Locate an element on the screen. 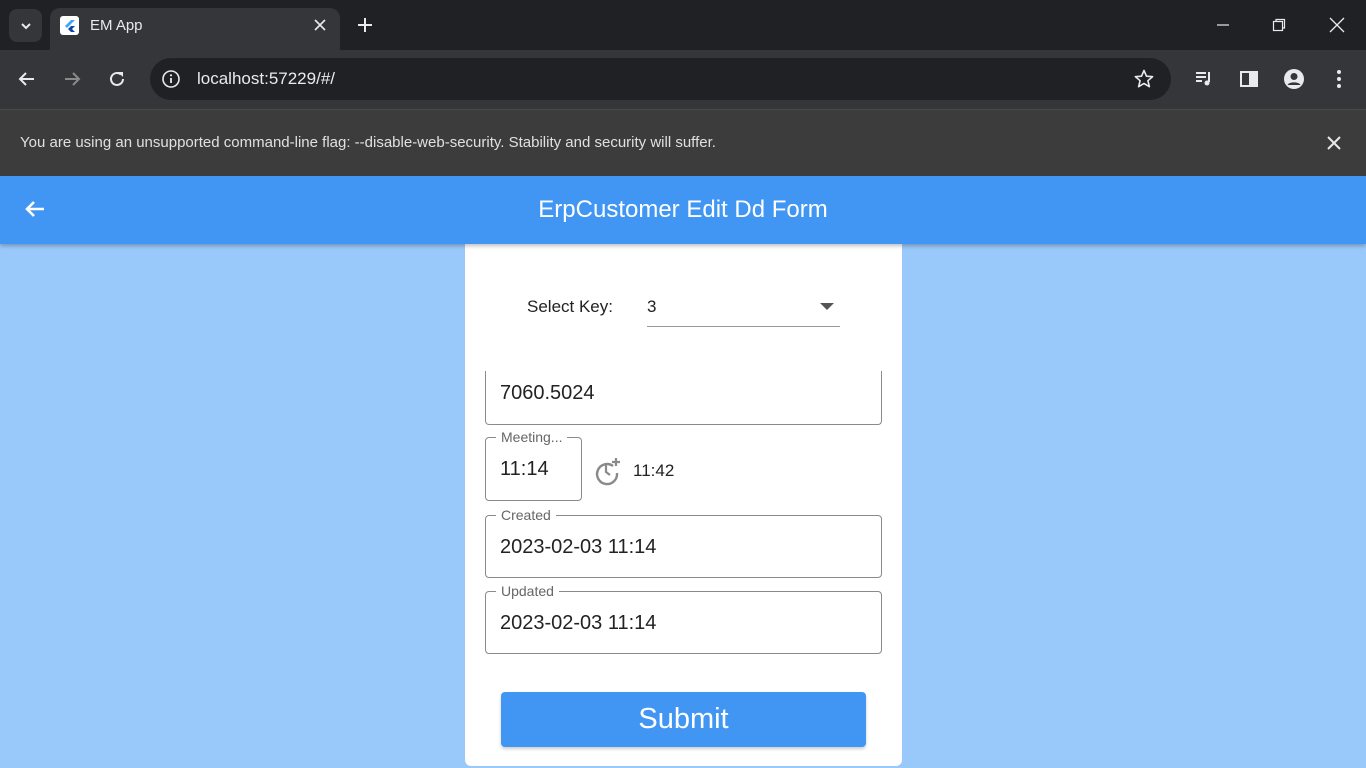  side-panel-button is located at coordinates (1249, 79).